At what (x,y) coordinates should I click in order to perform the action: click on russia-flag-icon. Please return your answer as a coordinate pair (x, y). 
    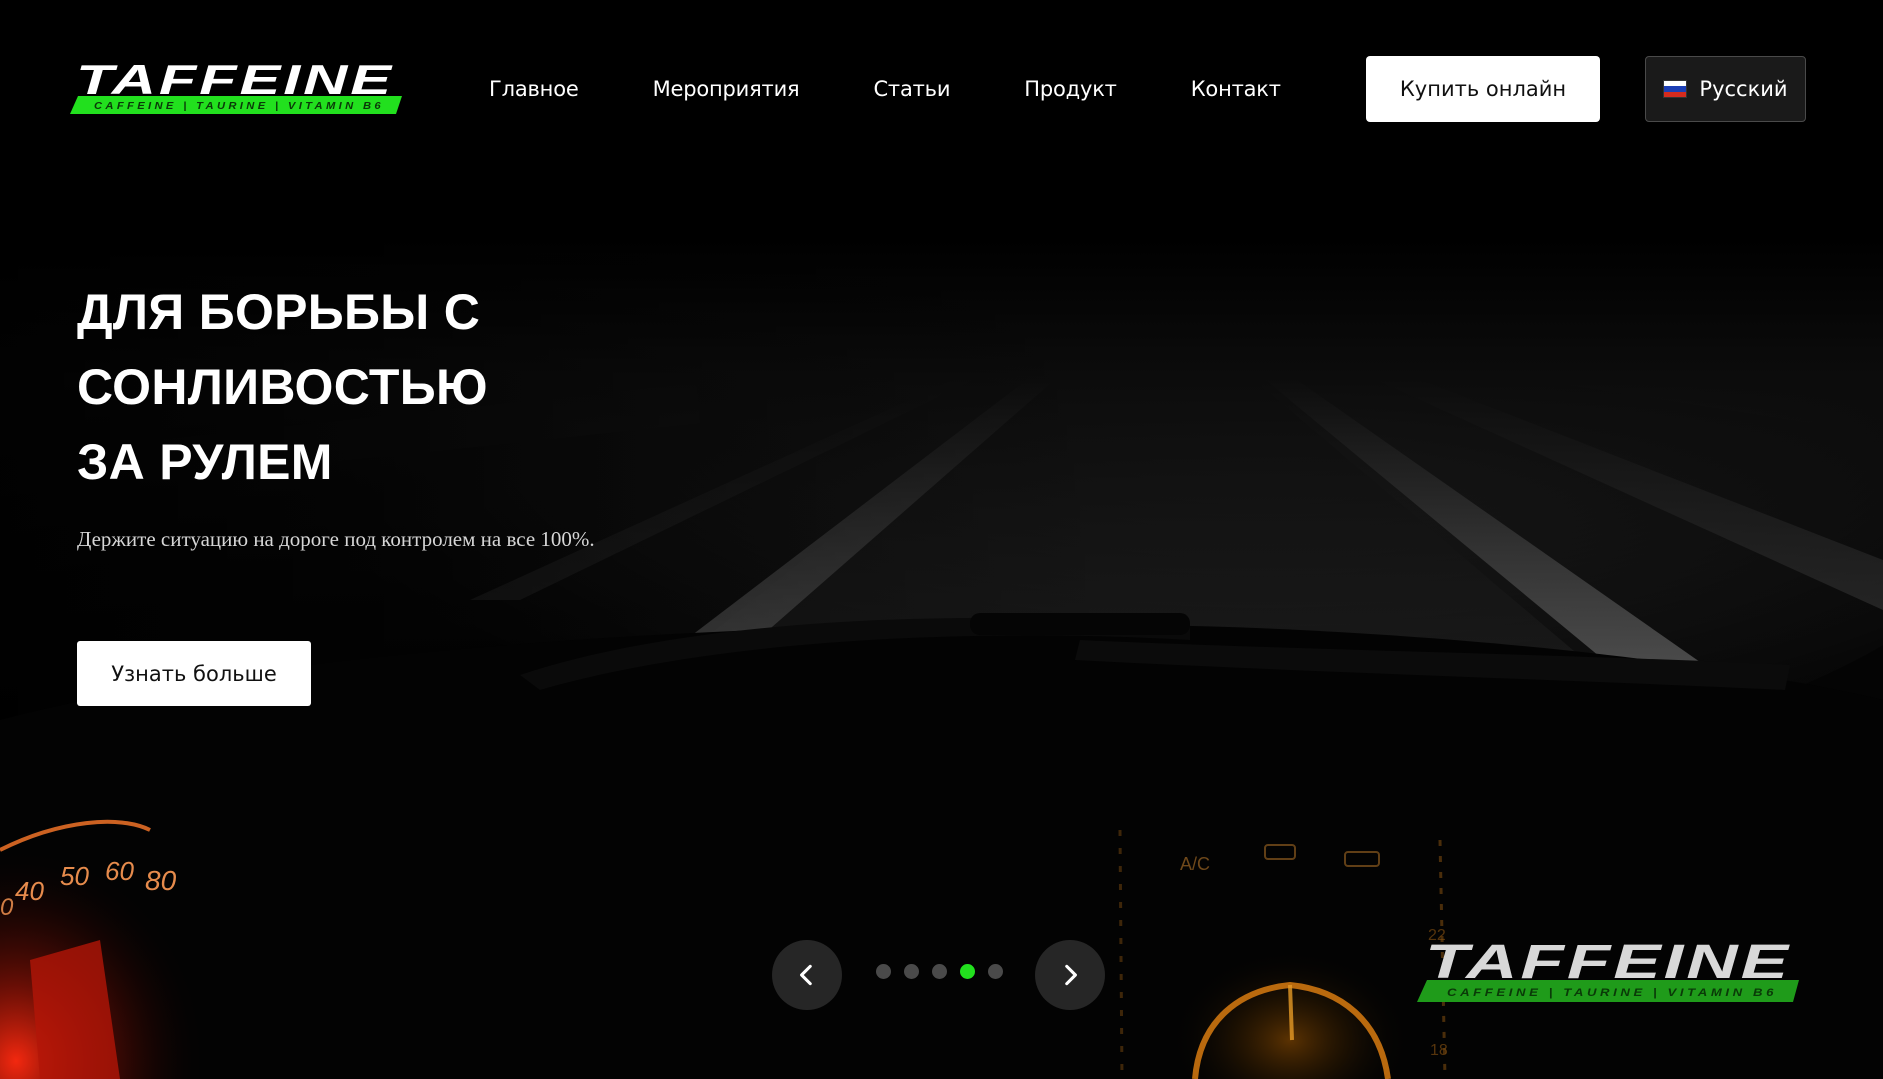
    Looking at the image, I should click on (1675, 89).